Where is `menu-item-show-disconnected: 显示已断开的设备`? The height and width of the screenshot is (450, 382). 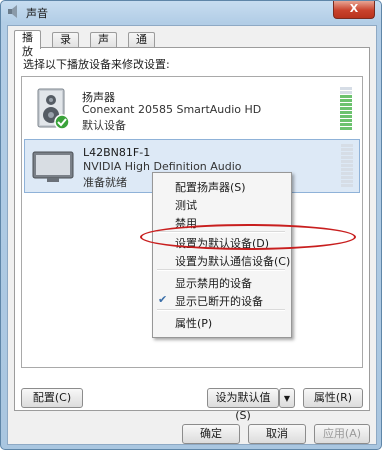
menu-item-show-disconnected: 显示已断开的设备 is located at coordinates (210, 301).